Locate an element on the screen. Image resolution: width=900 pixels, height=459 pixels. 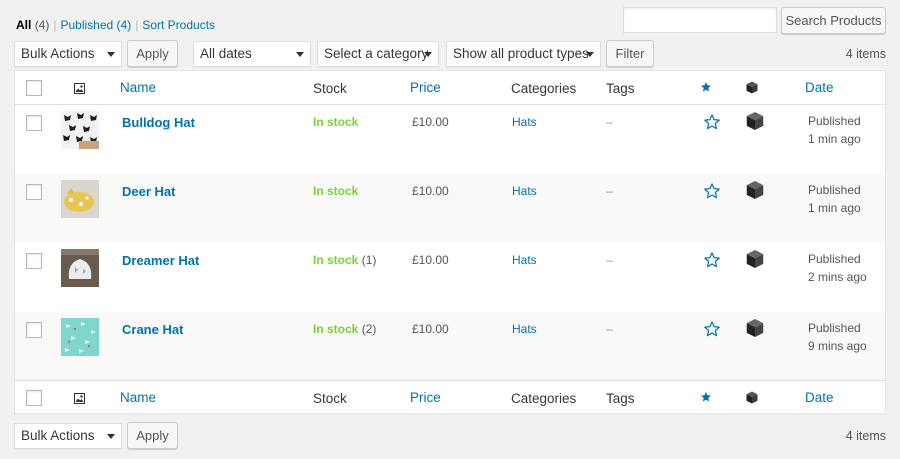
publish-date: Published 2 mins ago is located at coordinates (837, 268).